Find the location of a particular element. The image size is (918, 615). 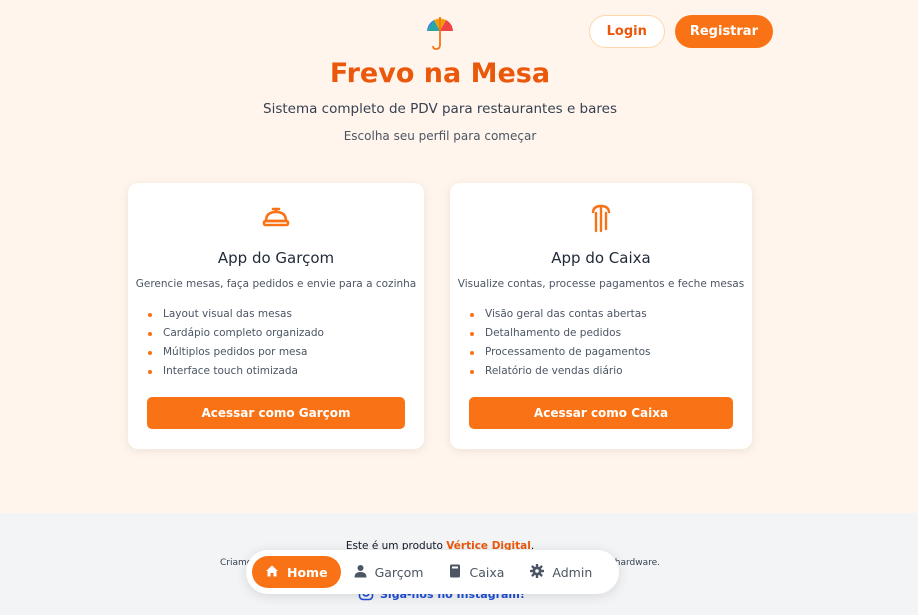

feature-item: Interface touch otimizada is located at coordinates (235, 371).